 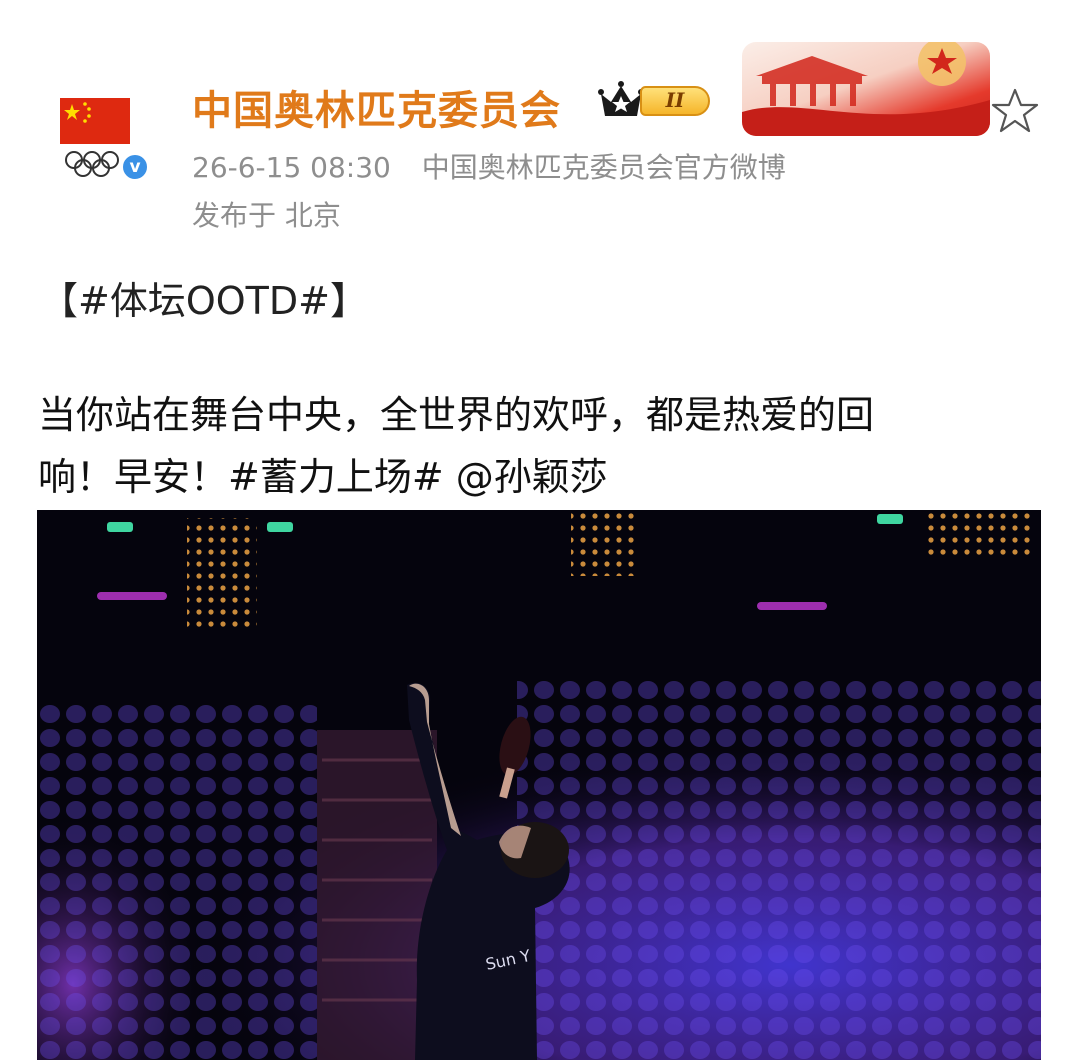 What do you see at coordinates (266, 215) in the screenshot?
I see `post-location: 发布于 北京` at bounding box center [266, 215].